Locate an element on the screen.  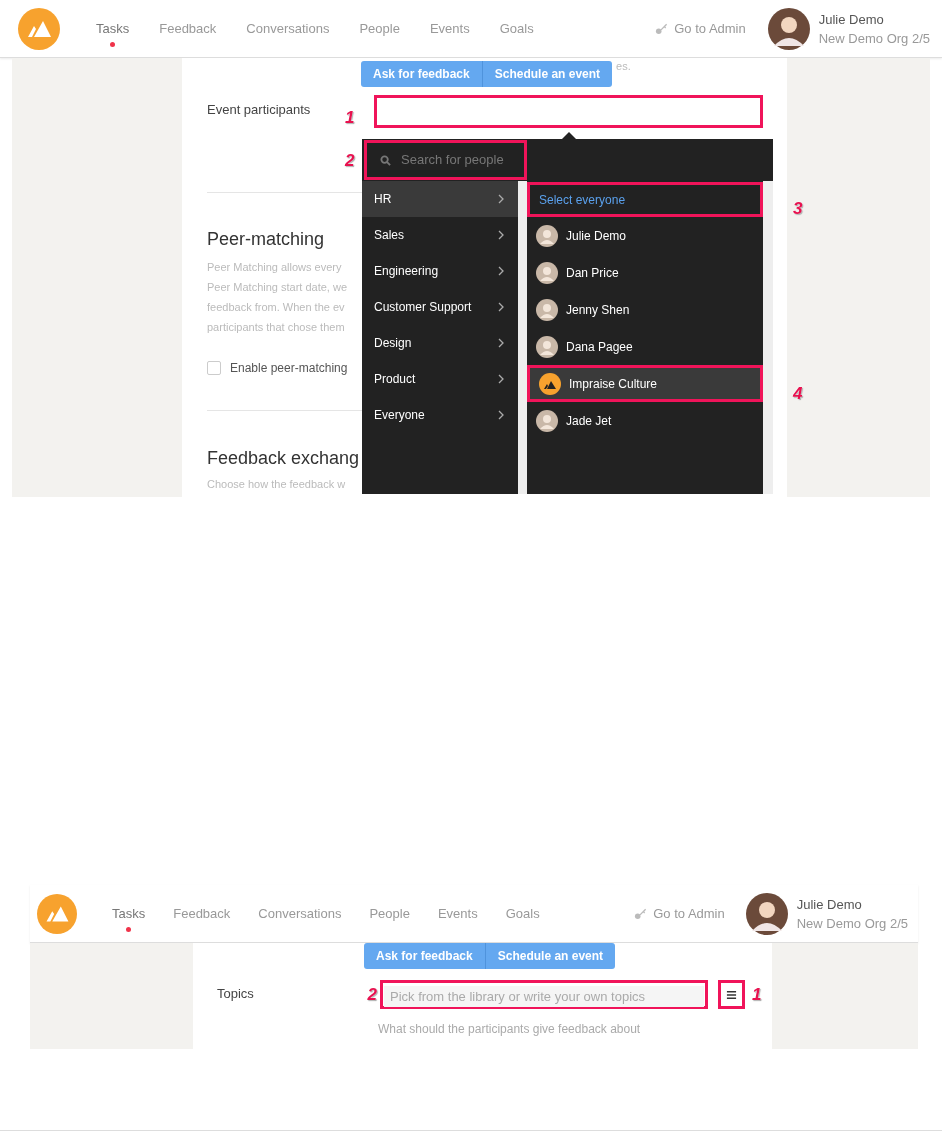
select-everyone-option: Select everyone is located at coordinates (645, 199).